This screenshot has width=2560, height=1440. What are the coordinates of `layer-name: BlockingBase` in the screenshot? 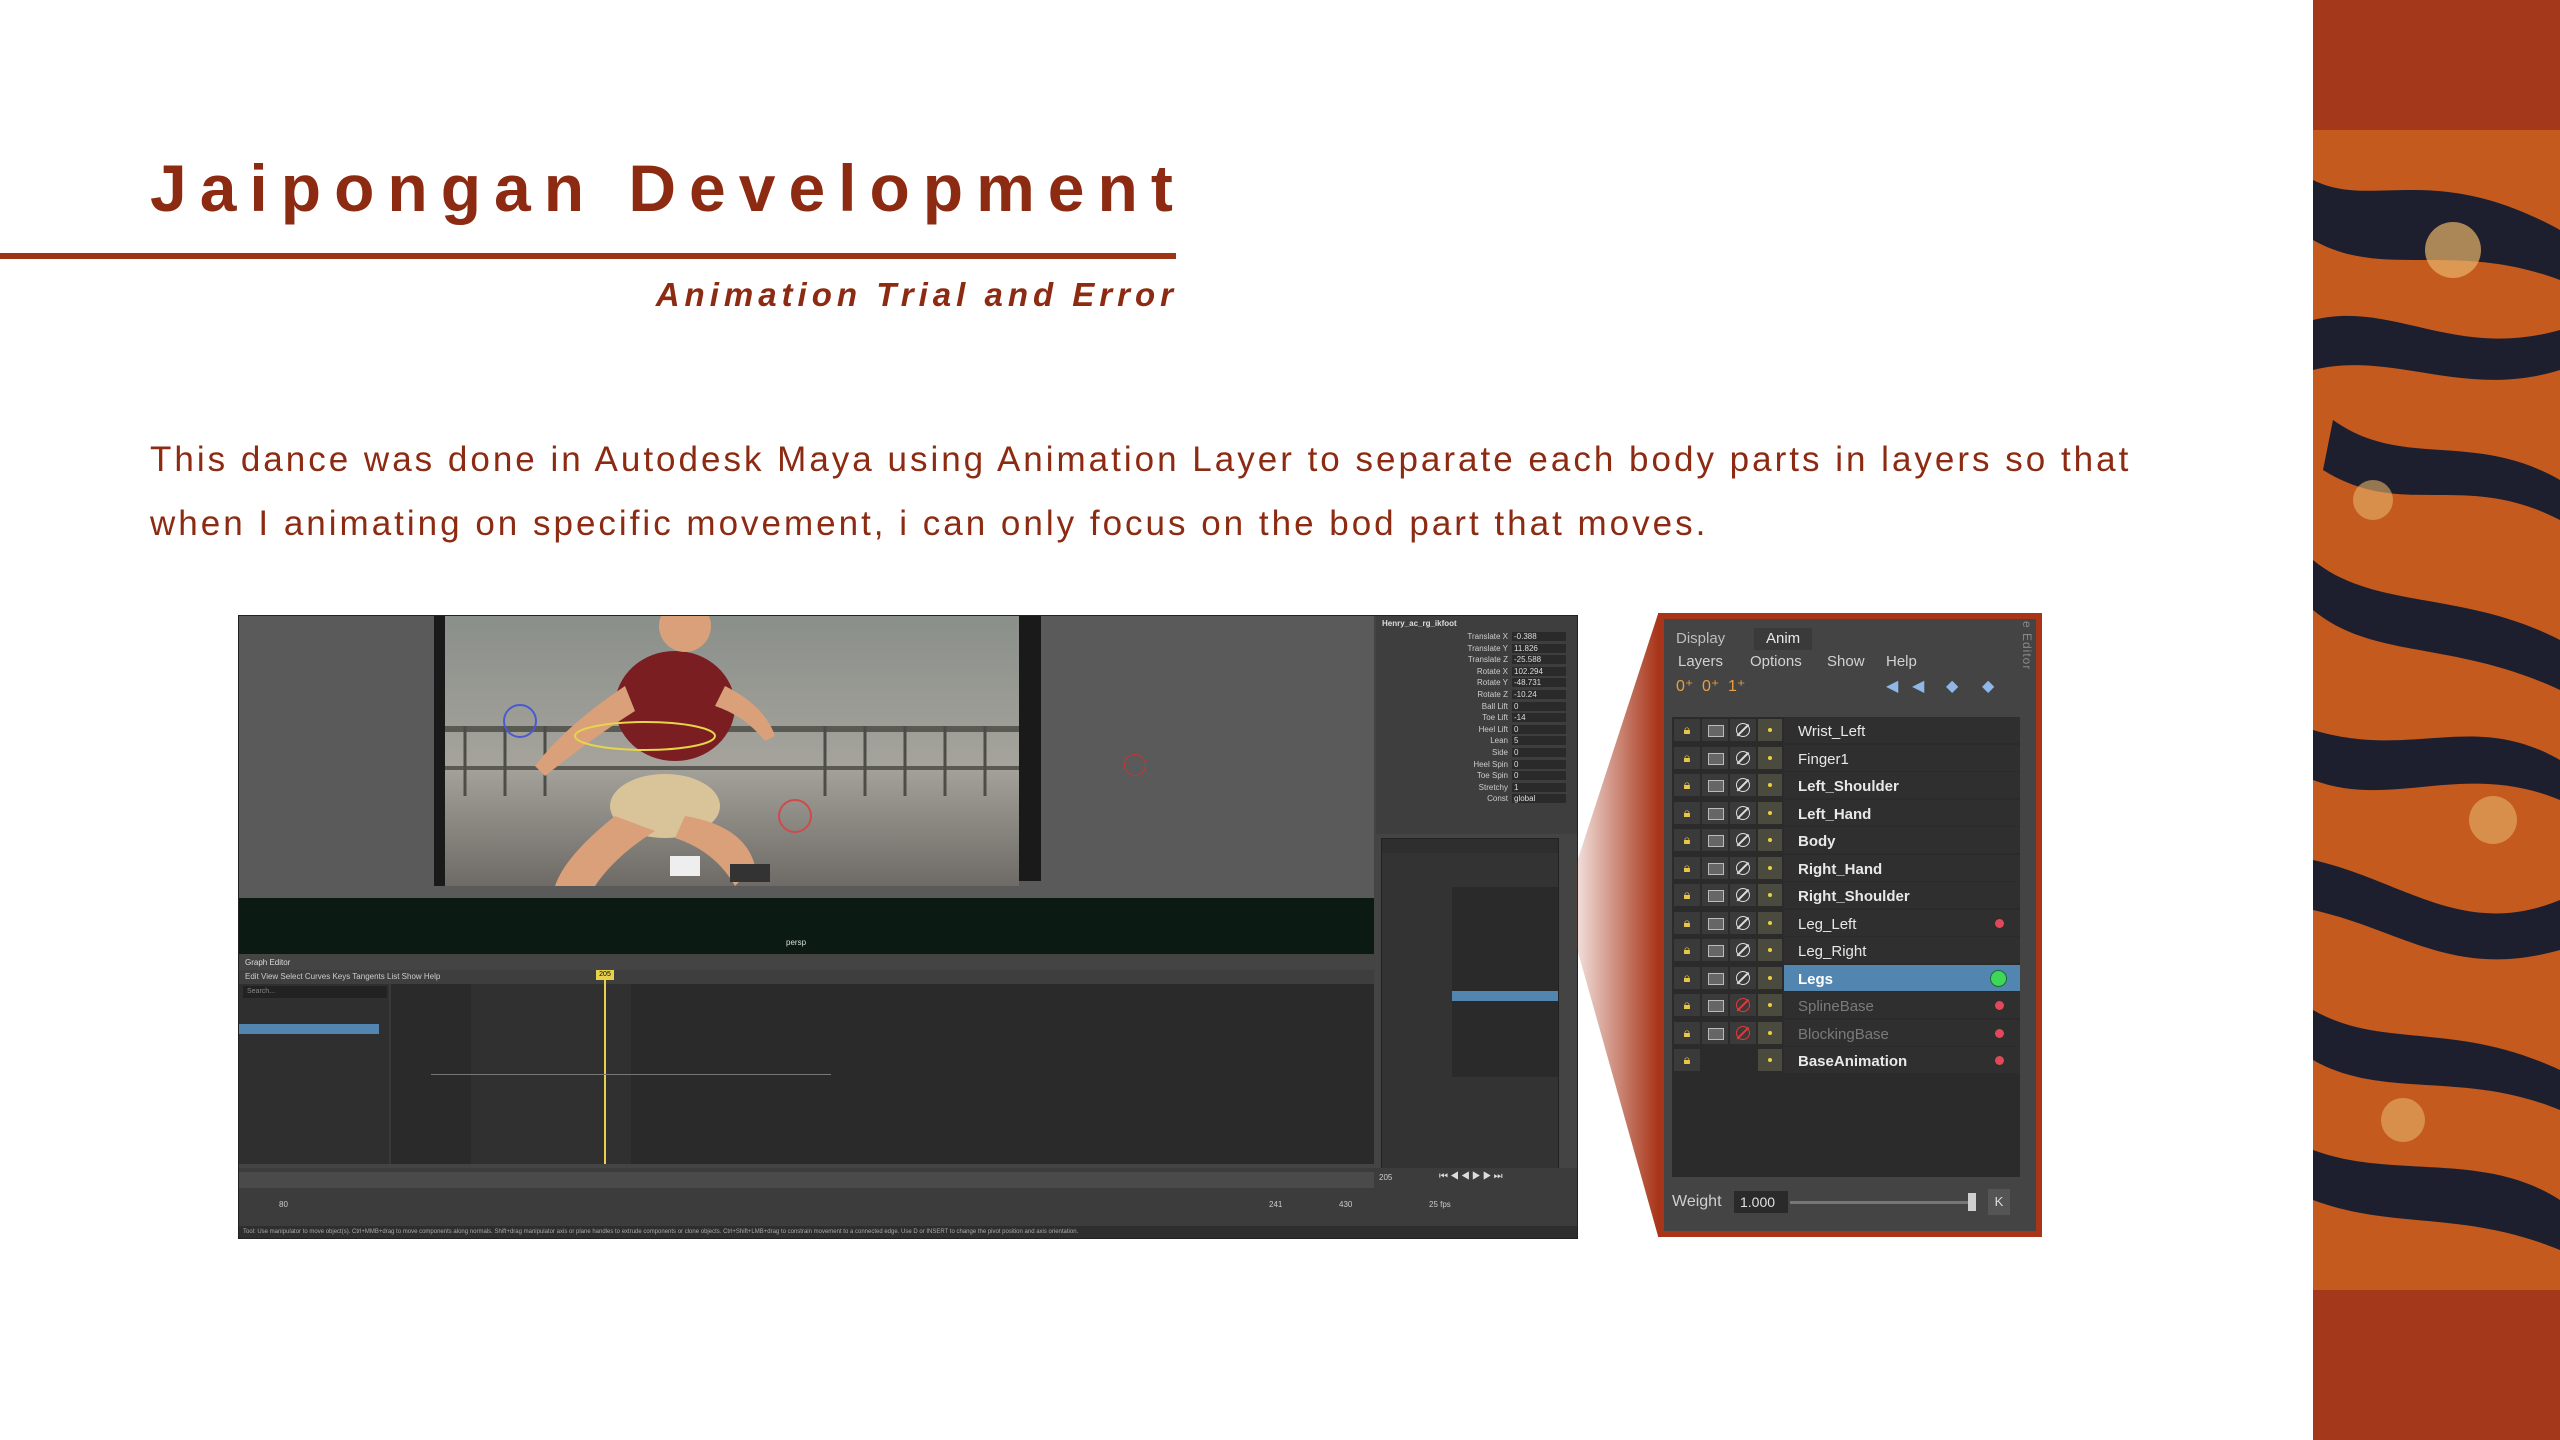 It's located at (1902, 1032).